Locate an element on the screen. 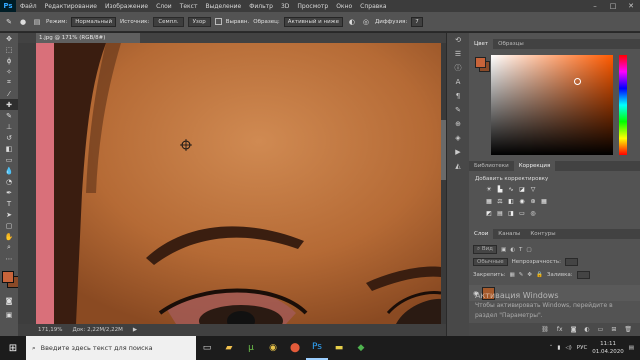 The height and width of the screenshot is (360, 640). color-balance-icon: ⚖ is located at coordinates (500, 201).